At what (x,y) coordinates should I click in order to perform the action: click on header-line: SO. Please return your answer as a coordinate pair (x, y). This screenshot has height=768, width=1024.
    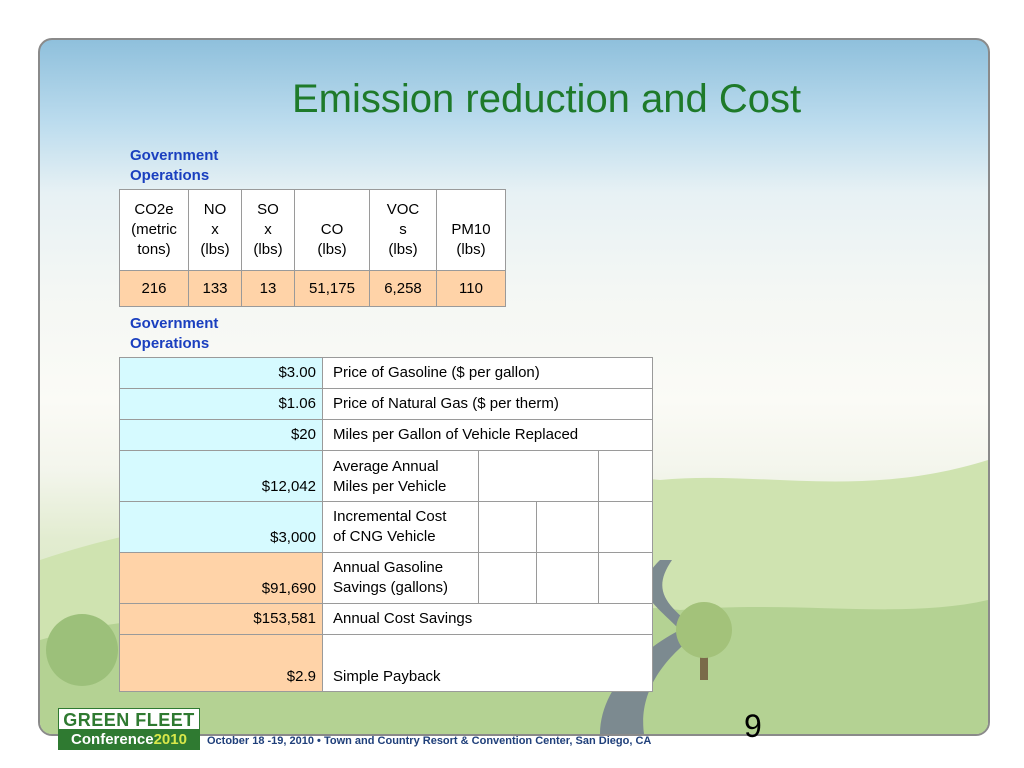
    Looking at the image, I should click on (268, 209).